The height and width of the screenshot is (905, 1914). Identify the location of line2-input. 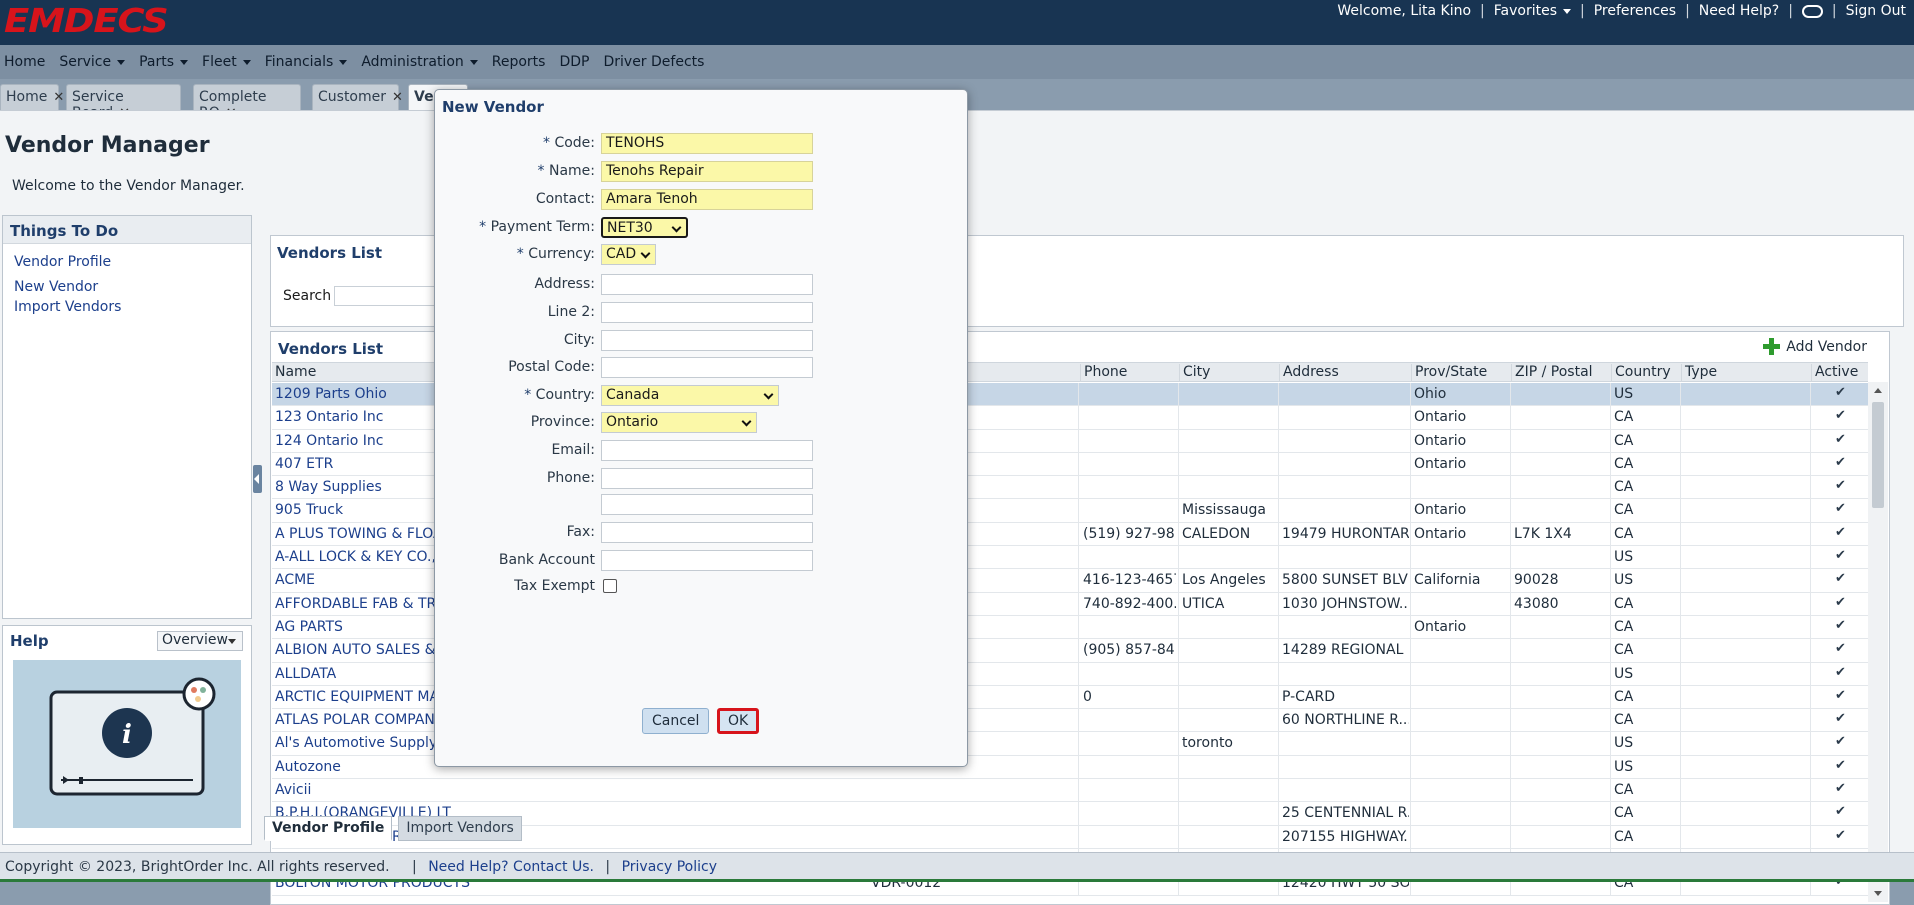
(707, 312).